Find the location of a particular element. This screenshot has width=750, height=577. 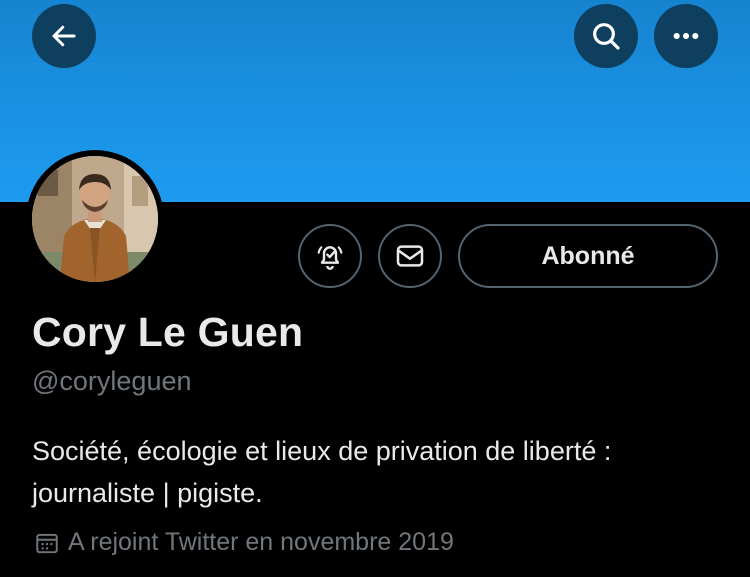

calendar-icon is located at coordinates (47, 543).